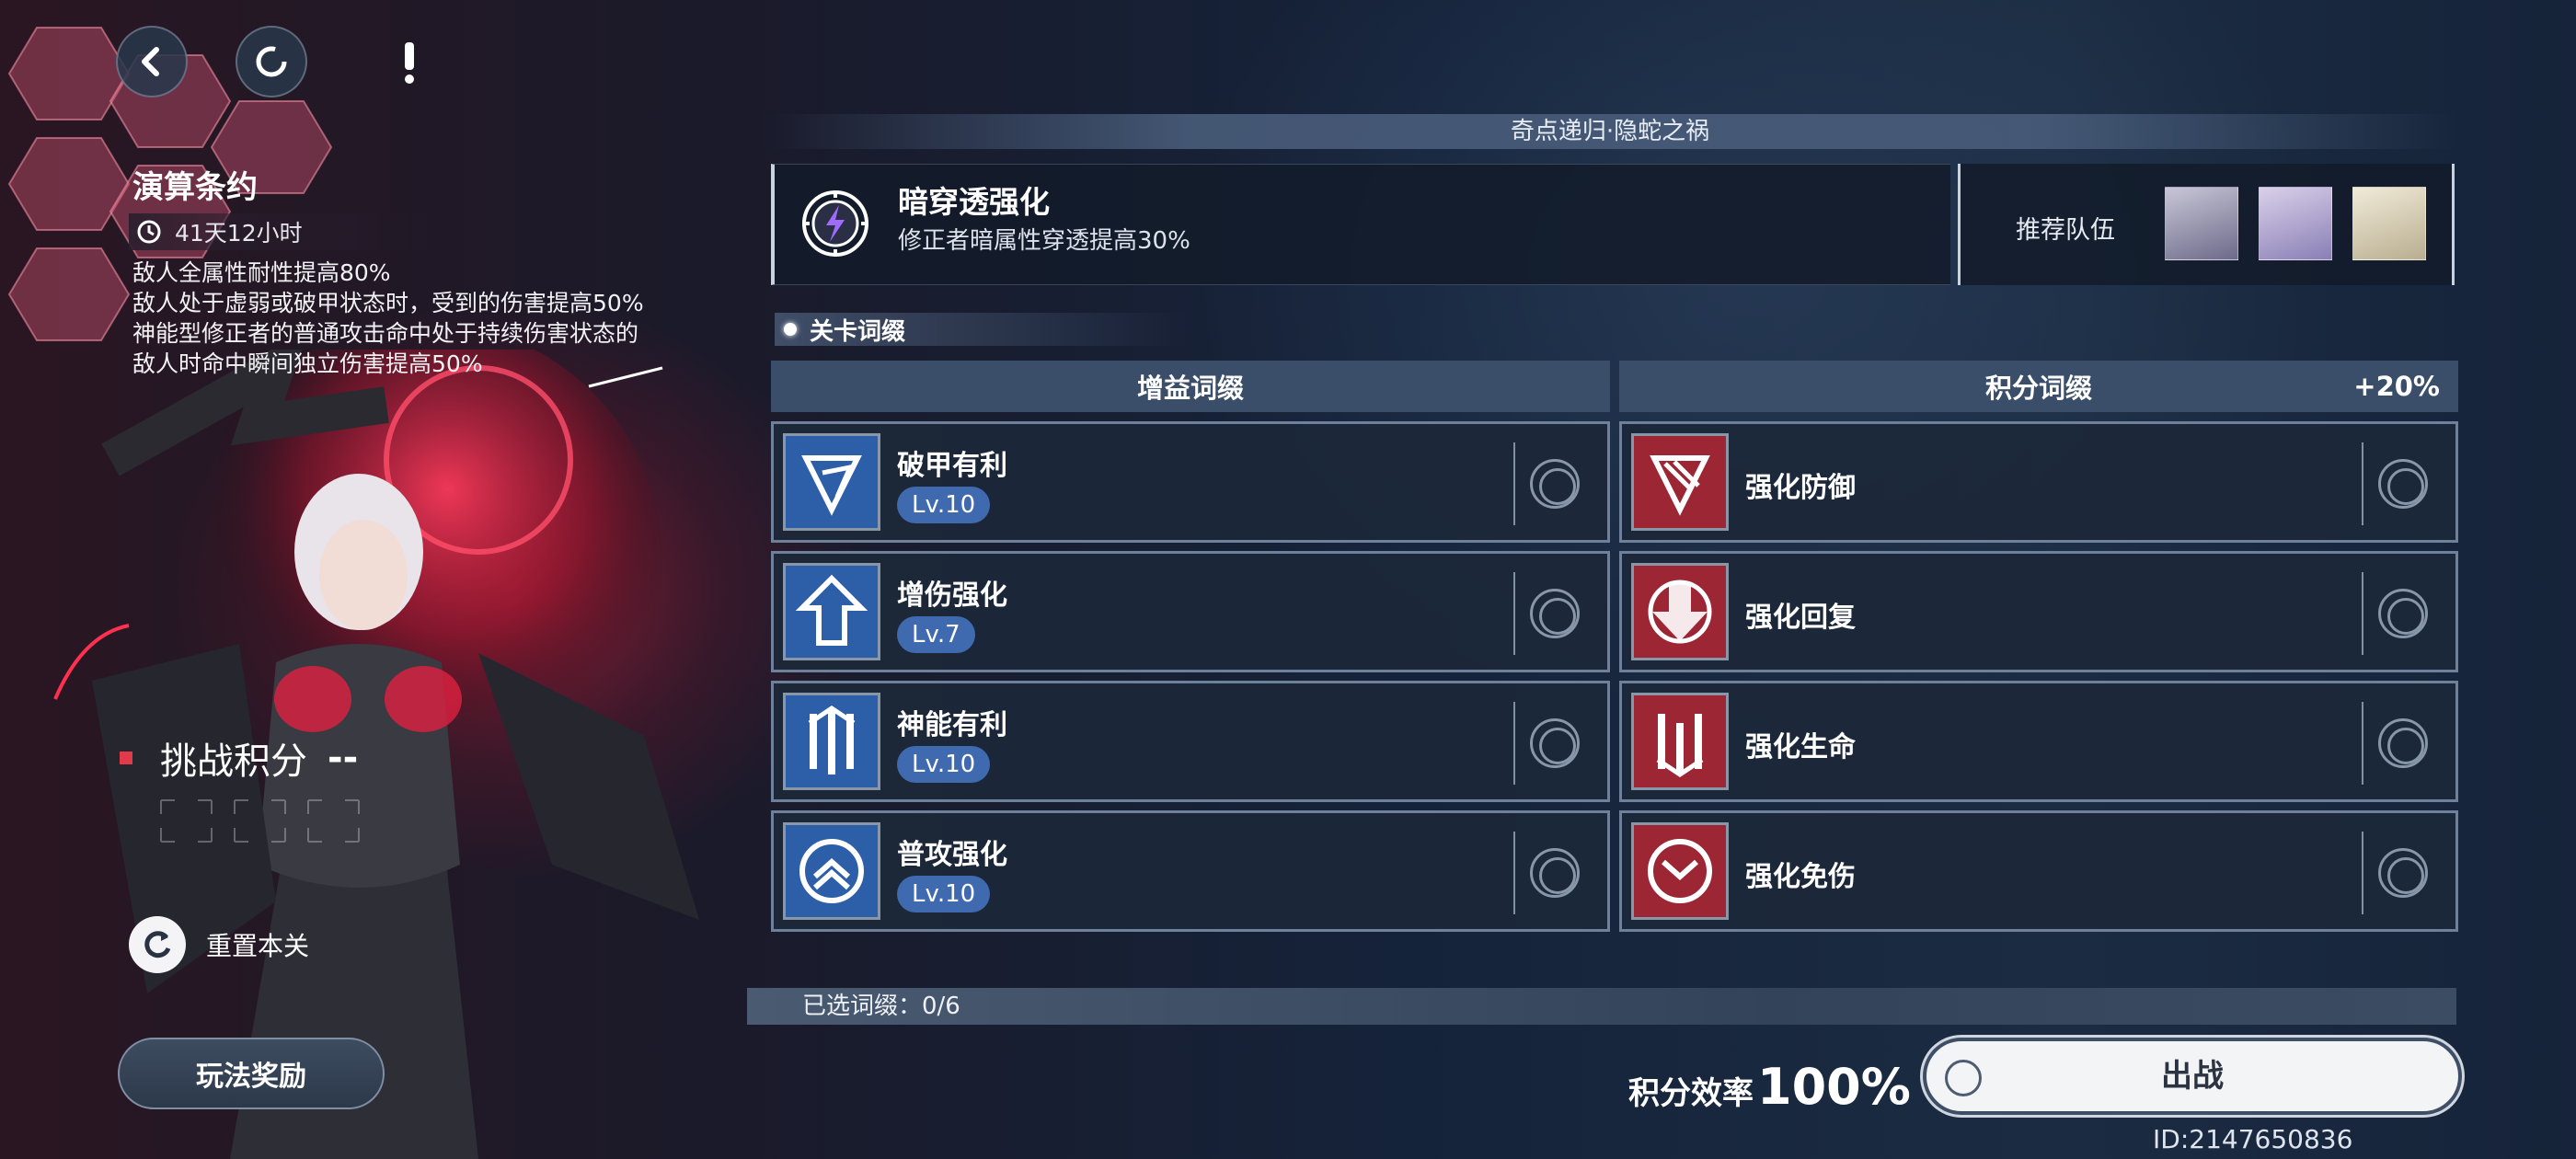 The image size is (2576, 1159). I want to click on affix-name: 强化回复, so click(1800, 618).